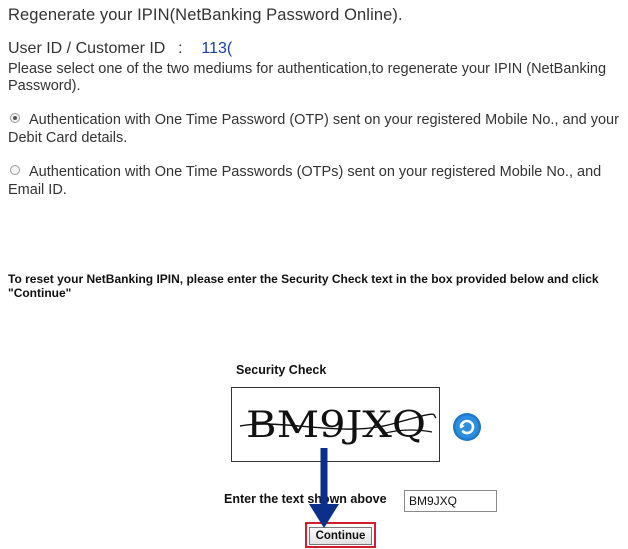 The image size is (628, 549). Describe the element at coordinates (305, 499) in the screenshot. I see `captcha-input-label: Enter the text shown above` at that location.